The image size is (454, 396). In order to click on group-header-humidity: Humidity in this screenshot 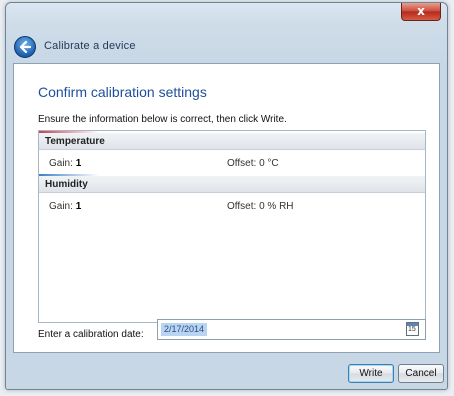, I will do `click(232, 184)`.